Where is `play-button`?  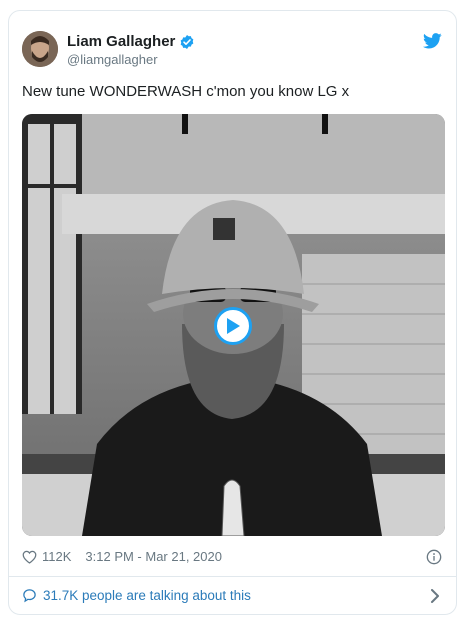
play-button is located at coordinates (233, 326).